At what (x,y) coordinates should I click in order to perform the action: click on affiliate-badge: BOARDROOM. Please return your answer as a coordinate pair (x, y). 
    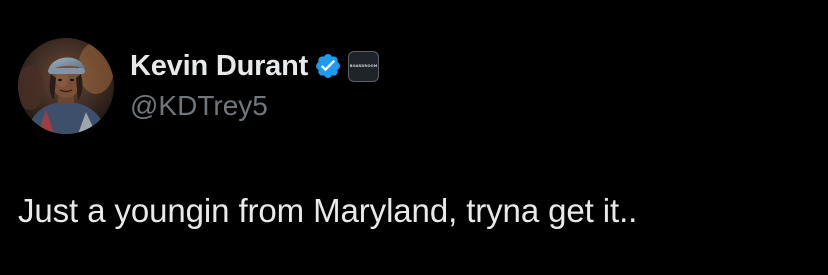
    Looking at the image, I should click on (364, 66).